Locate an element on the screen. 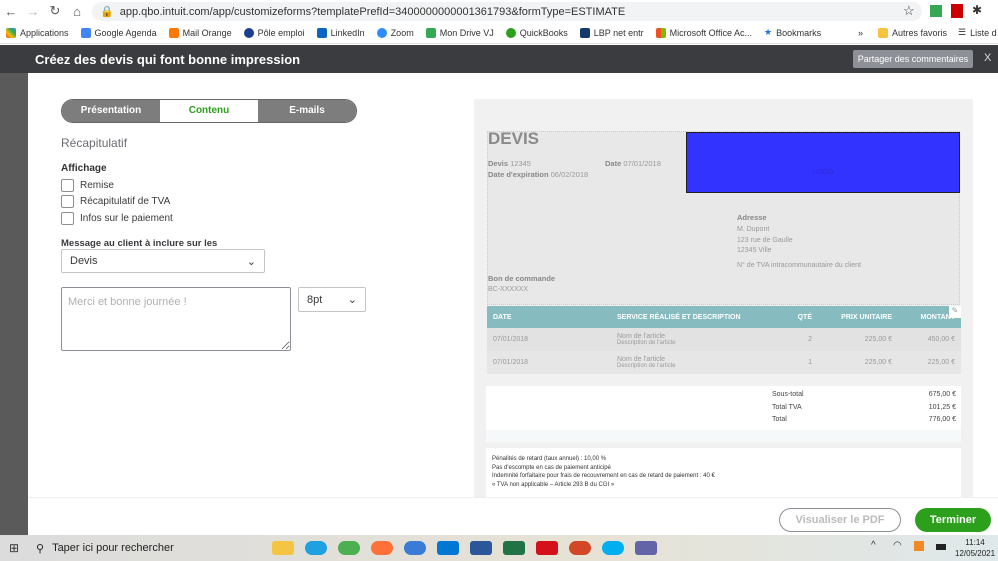 Image resolution: width=998 pixels, height=561 pixels. linkedin-icon is located at coordinates (321, 32).